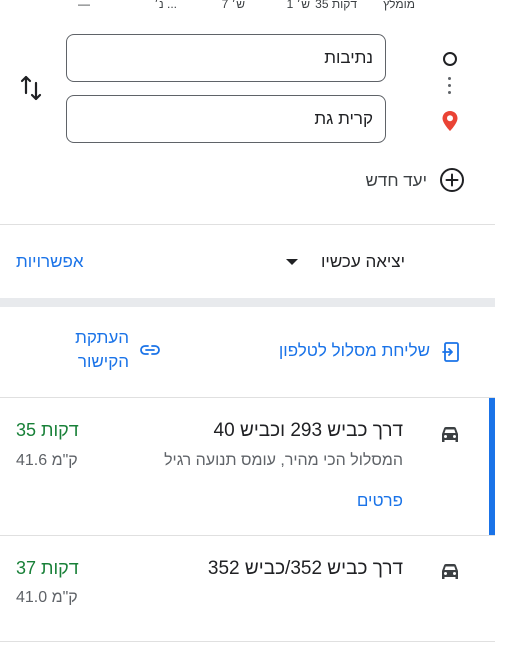 The width and height of the screenshot is (505, 658). I want to click on dropdown-arrow-icon, so click(292, 262).